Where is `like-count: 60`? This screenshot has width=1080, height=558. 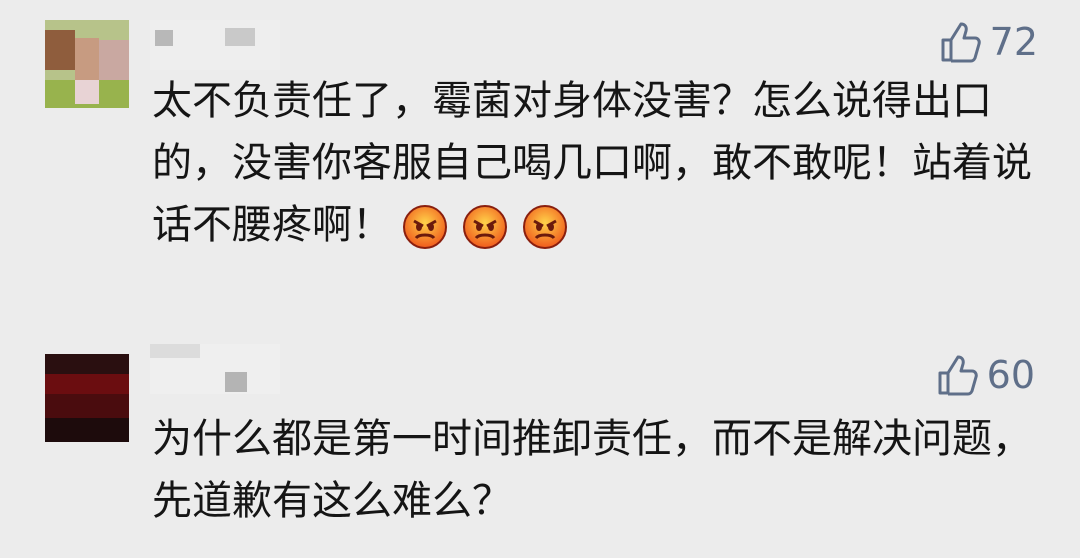
like-count: 60 is located at coordinates (1010, 375).